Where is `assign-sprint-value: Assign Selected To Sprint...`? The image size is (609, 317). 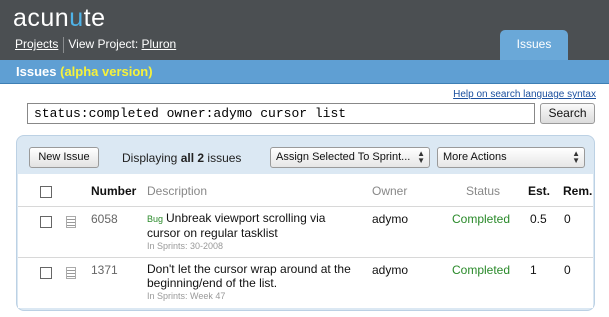
assign-sprint-value: Assign Selected To Sprint... is located at coordinates (343, 157).